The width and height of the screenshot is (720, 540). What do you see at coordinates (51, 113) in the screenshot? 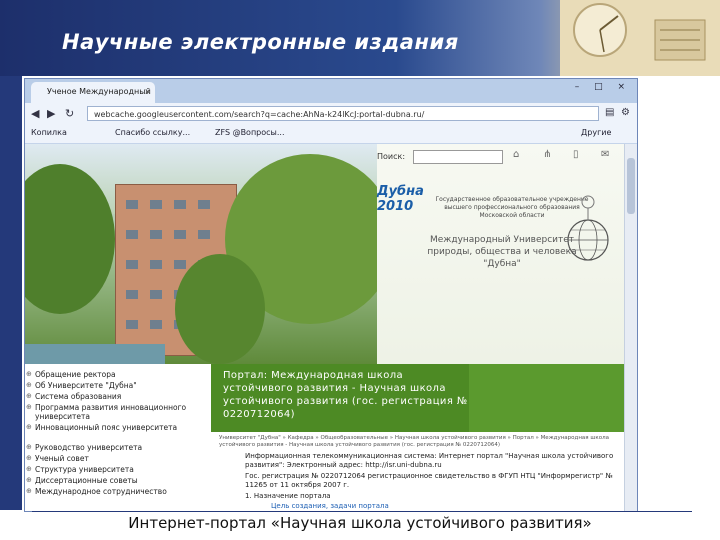
I see `forward-icon: ▶` at bounding box center [51, 113].